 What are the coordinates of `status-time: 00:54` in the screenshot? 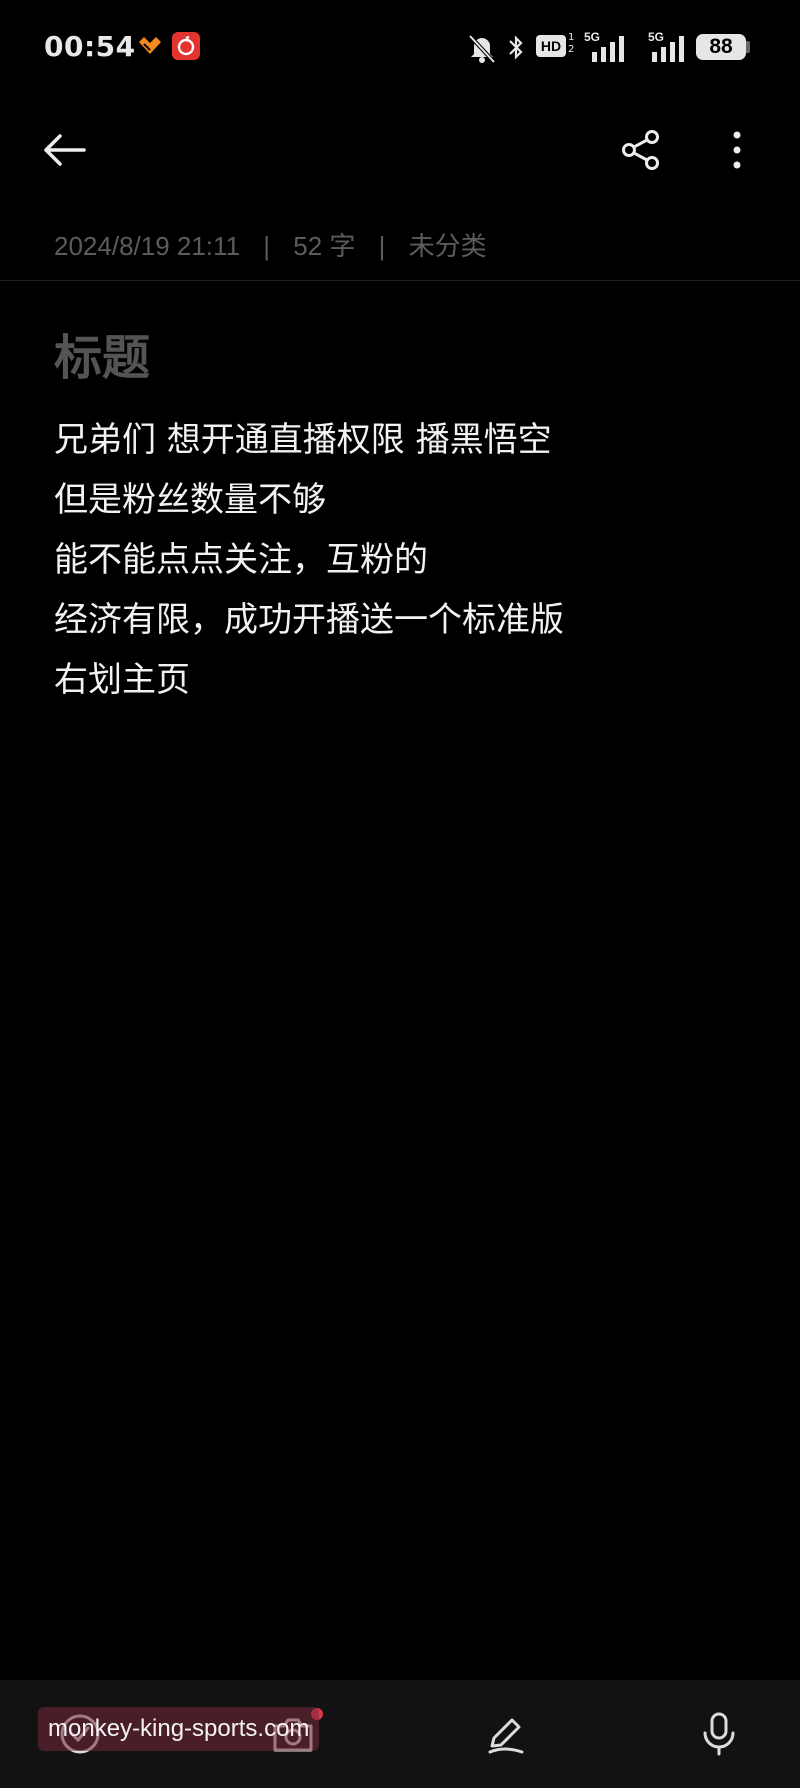 It's located at (90, 46).